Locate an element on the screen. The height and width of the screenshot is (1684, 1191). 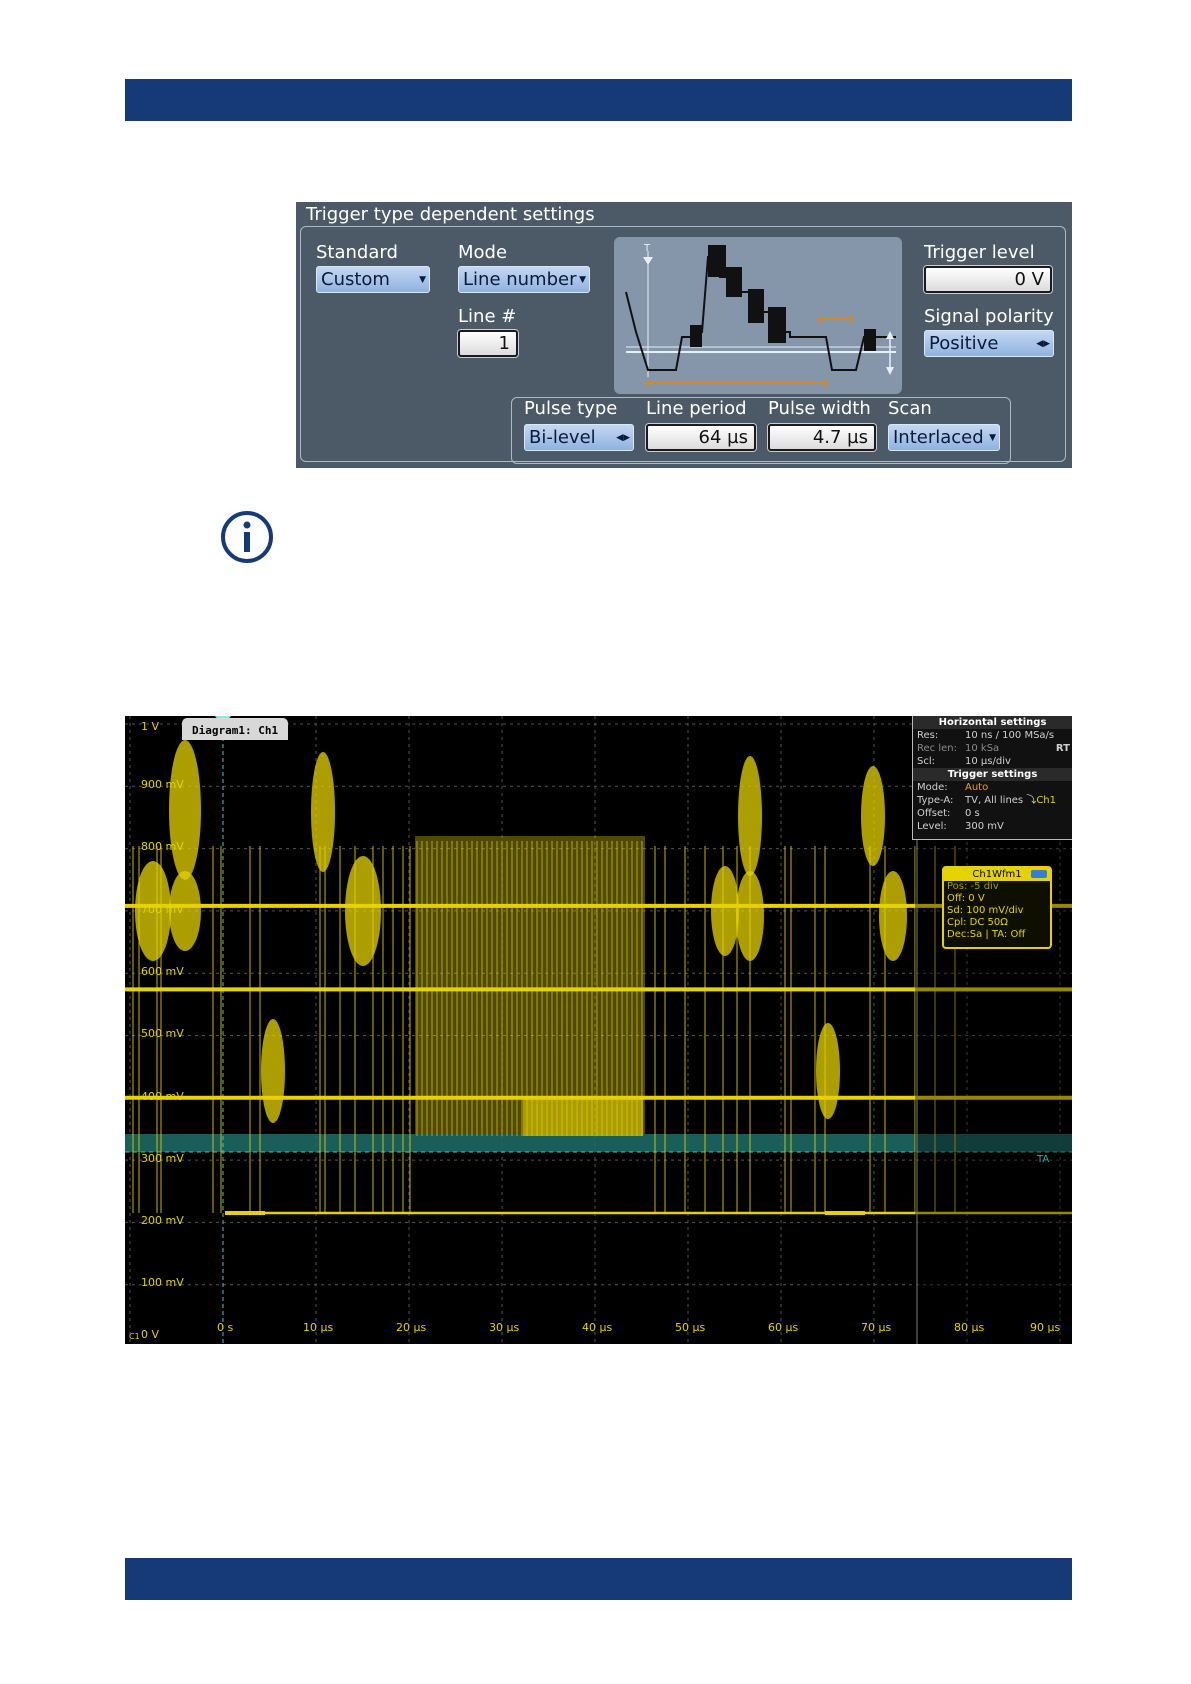
footer-band is located at coordinates (598, 1579).